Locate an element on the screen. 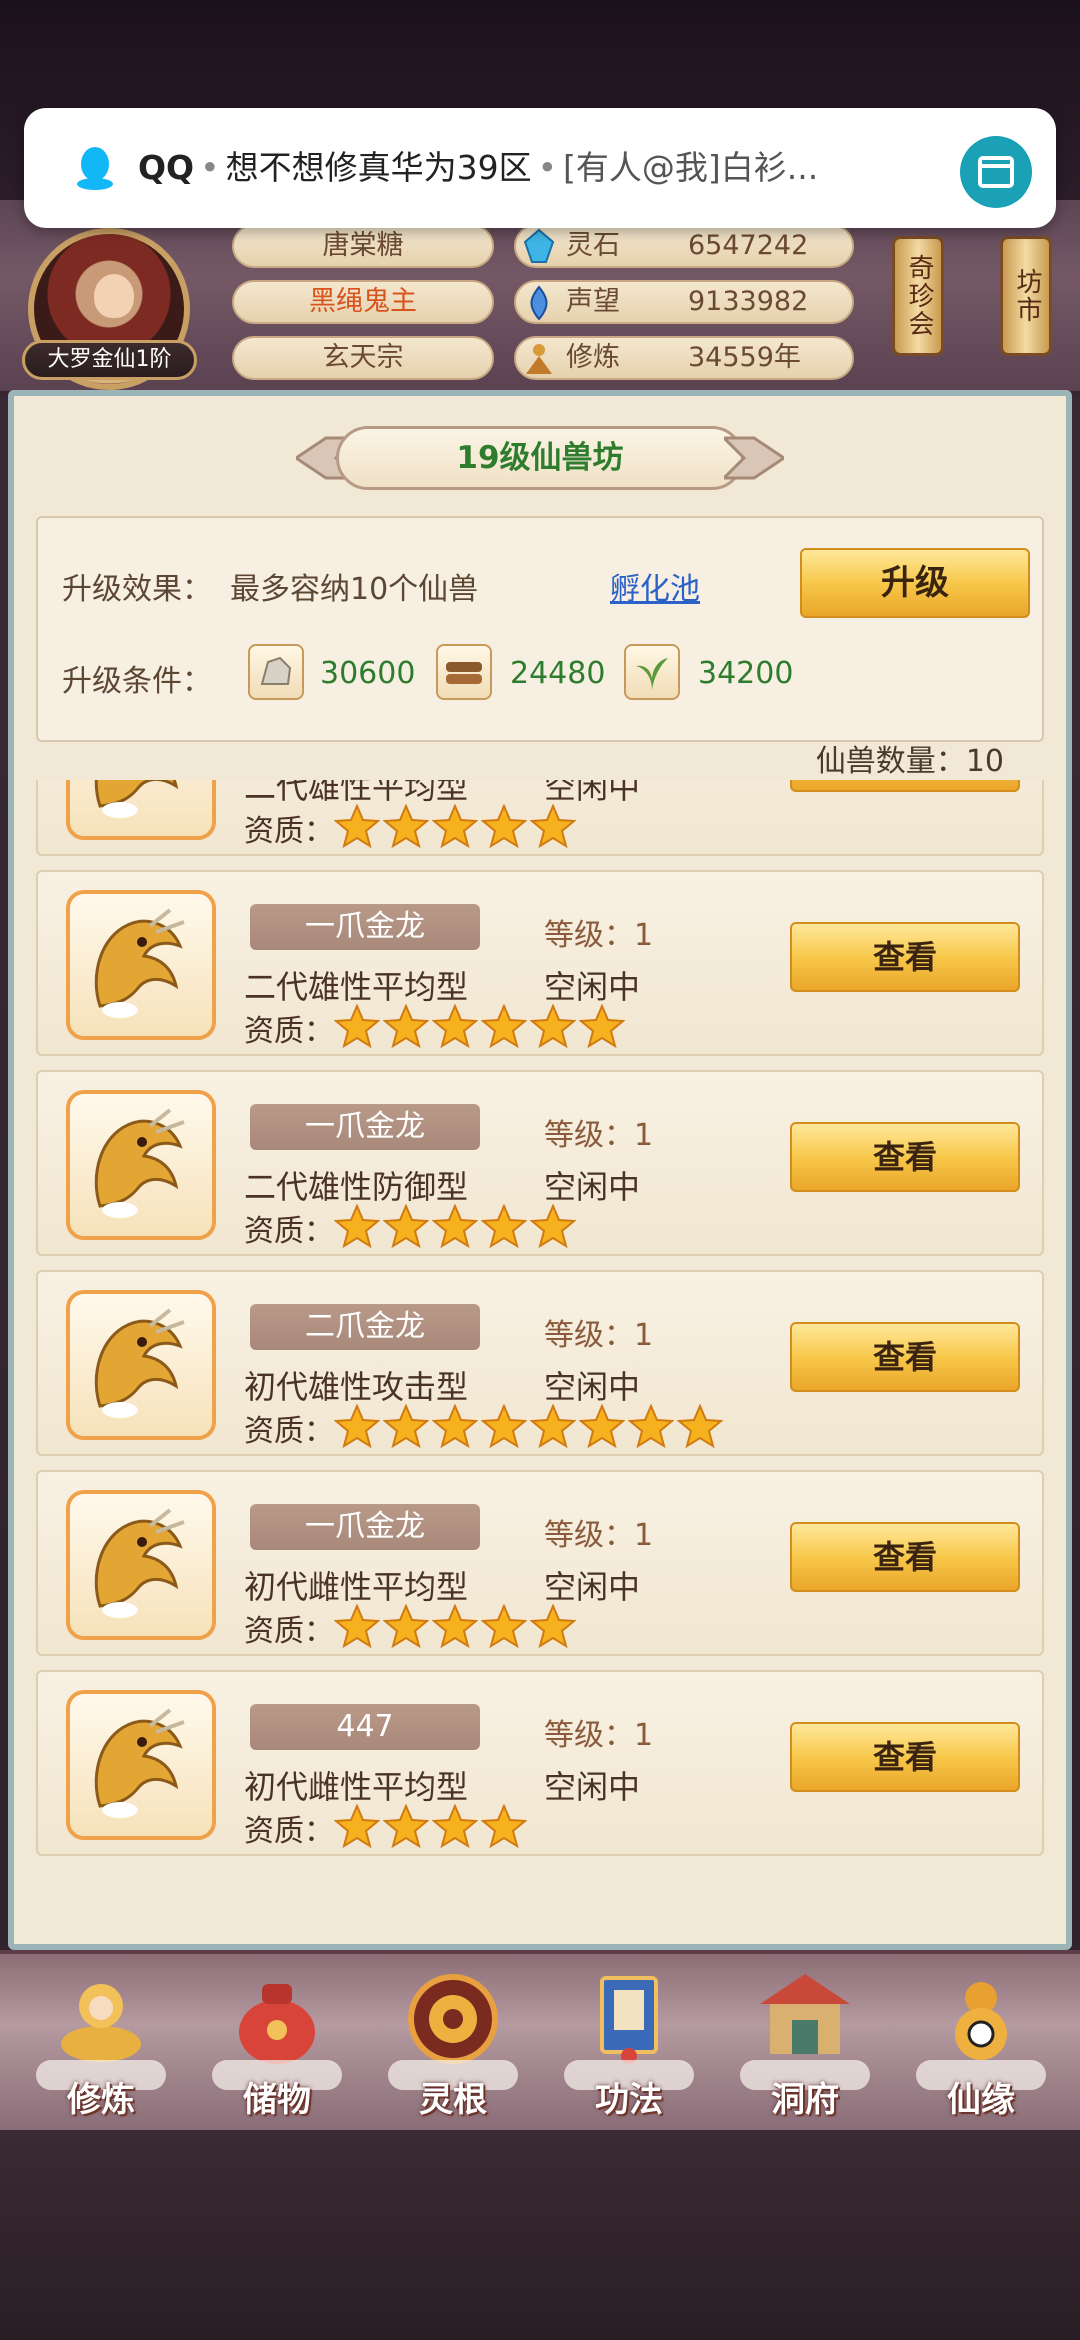 The width and height of the screenshot is (1080, 2340). stat-value: 34559年 is located at coordinates (744, 357).